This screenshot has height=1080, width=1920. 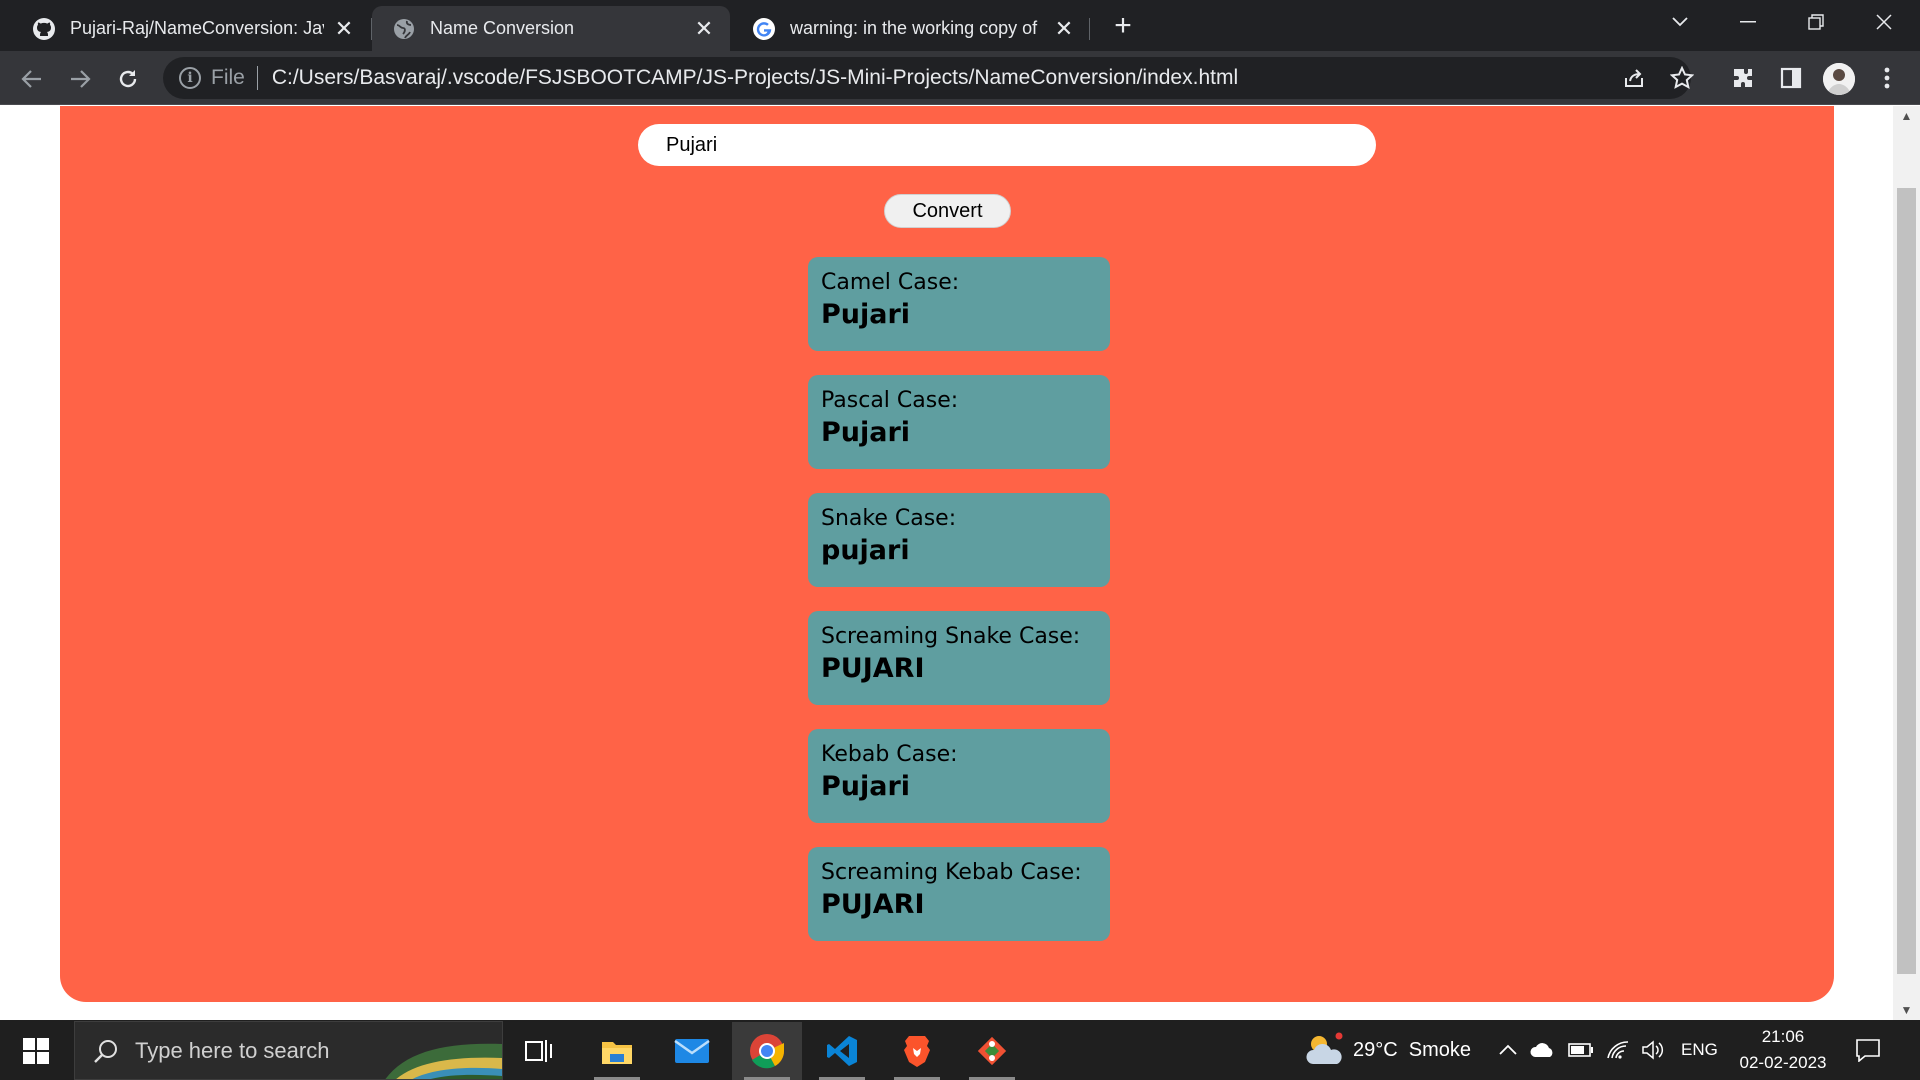 I want to click on github-icon, so click(x=44, y=29).